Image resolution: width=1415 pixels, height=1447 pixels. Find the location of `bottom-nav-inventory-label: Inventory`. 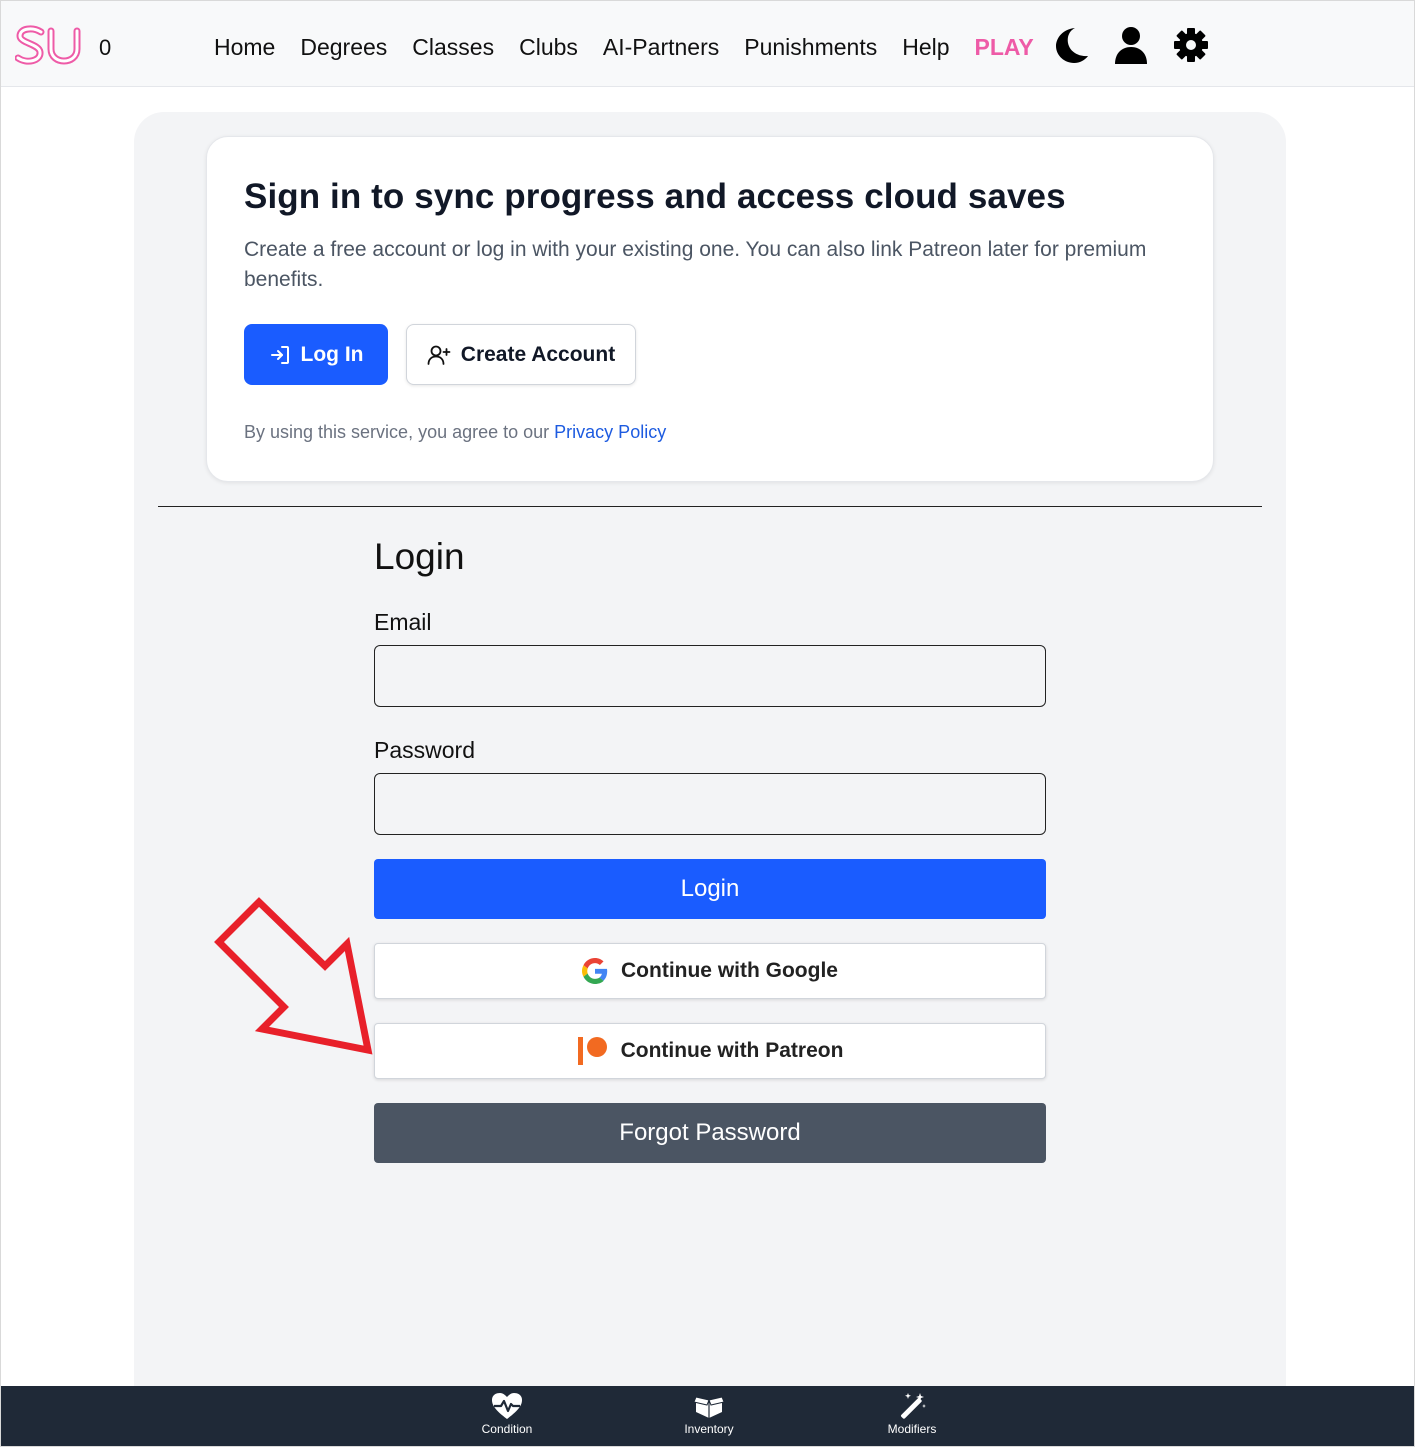

bottom-nav-inventory-label: Inventory is located at coordinates (709, 1429).